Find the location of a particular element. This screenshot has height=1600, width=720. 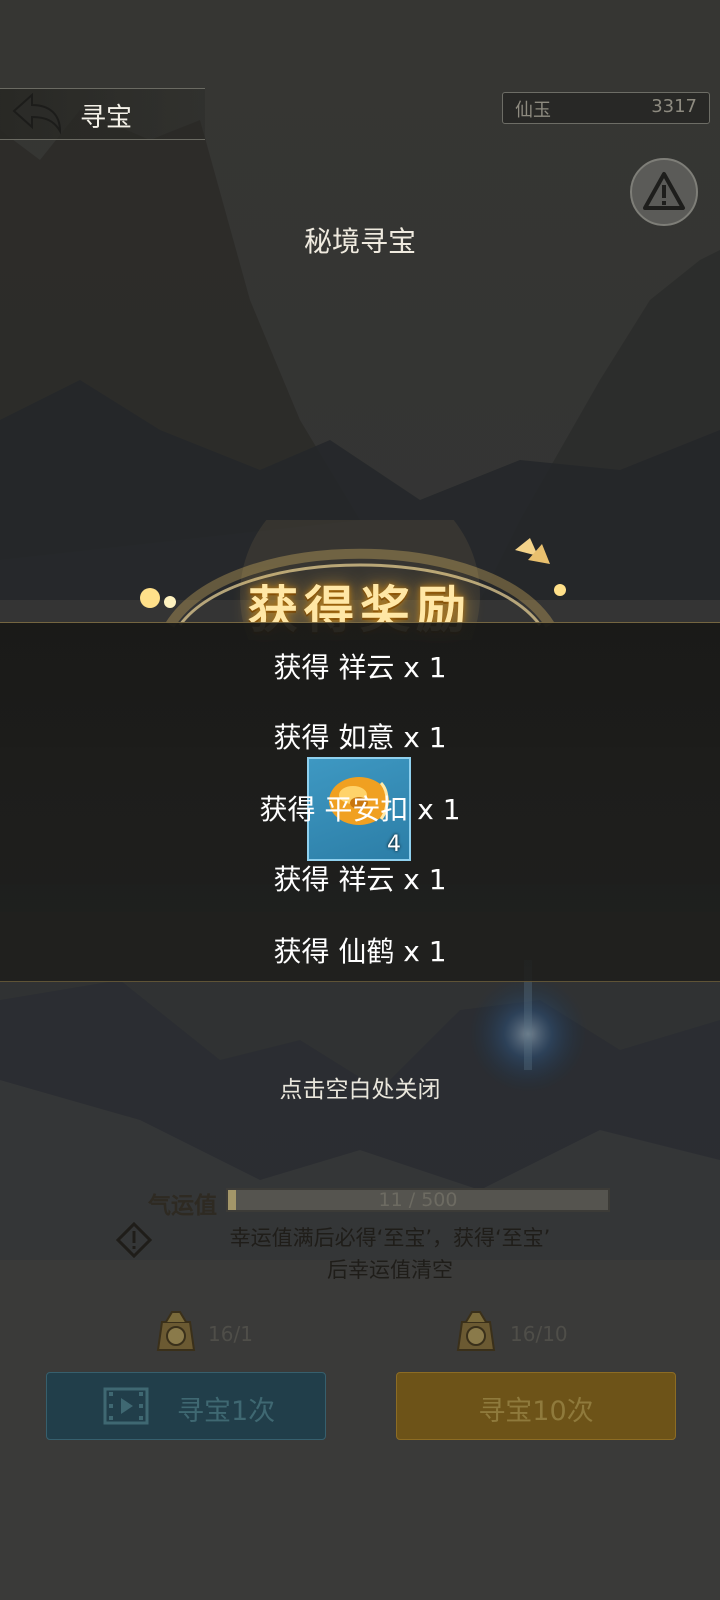

luck-description-line-2: 后幸运值清空 is located at coordinates (390, 1270).